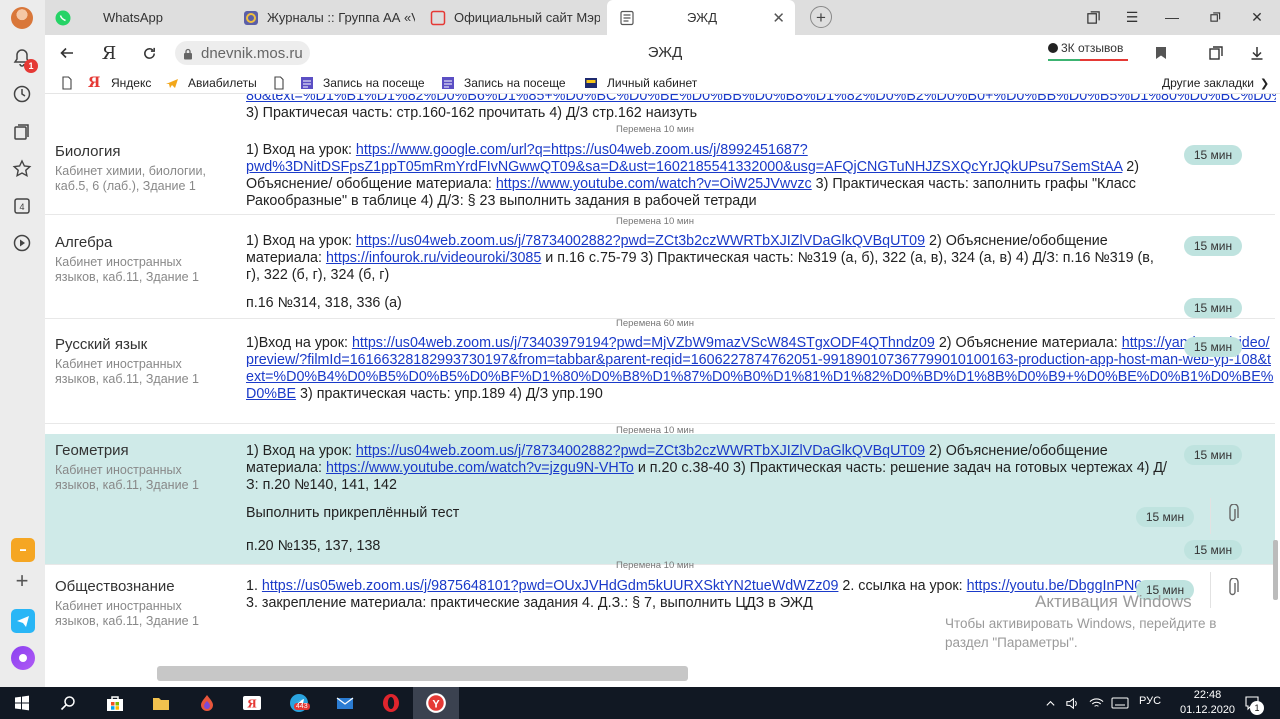 This screenshot has height=719, width=1280. What do you see at coordinates (222, 83) in the screenshot?
I see `bookmark-label: Авиабилеты` at bounding box center [222, 83].